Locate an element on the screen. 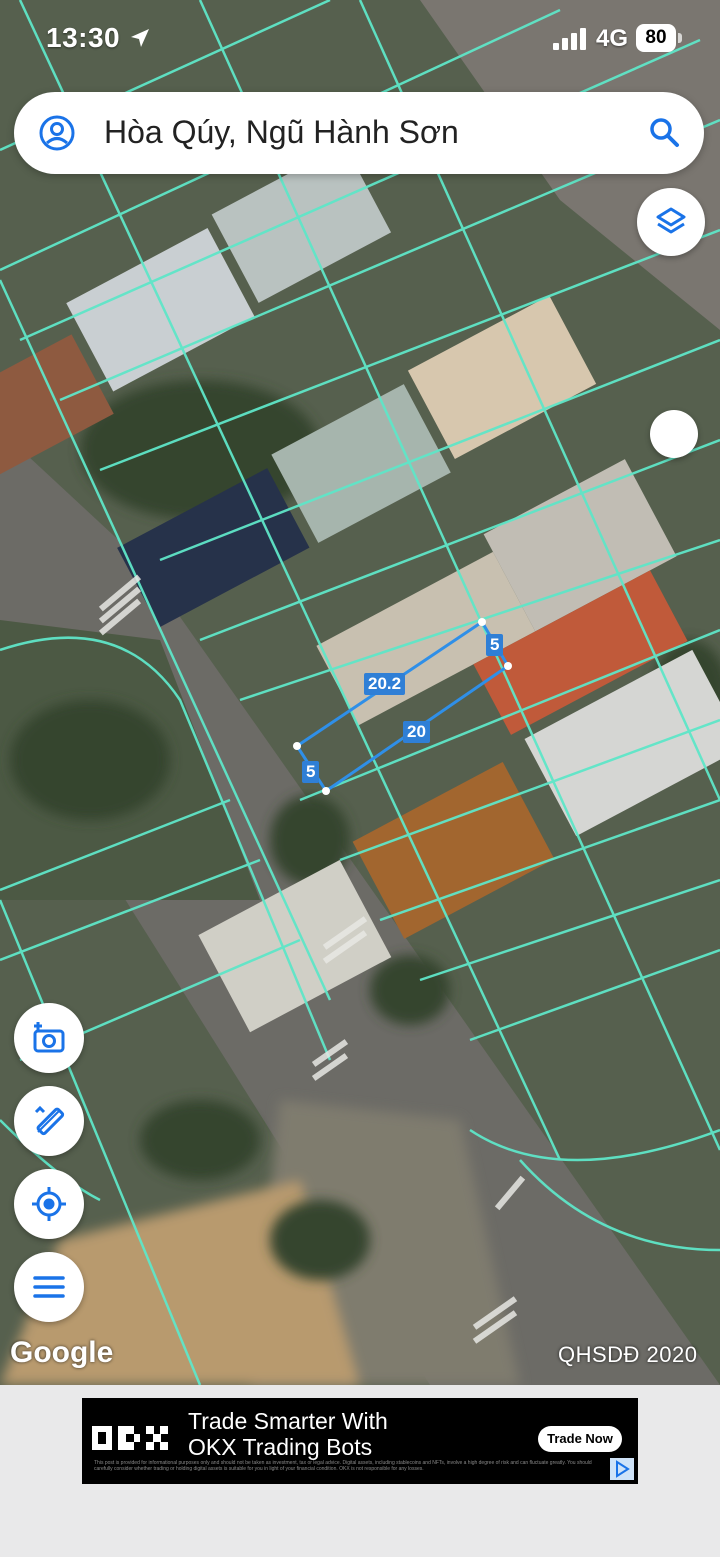  measurement-label-top: 20.2 is located at coordinates (385, 684).